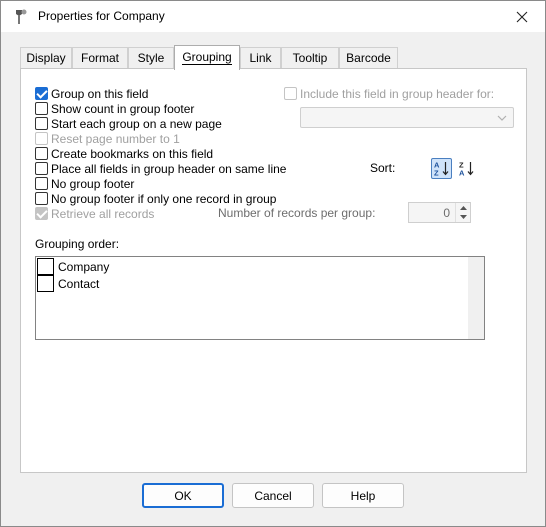 The width and height of the screenshot is (546, 527). Describe the element at coordinates (101, 16) in the screenshot. I see `window-title: Properties for Company` at that location.